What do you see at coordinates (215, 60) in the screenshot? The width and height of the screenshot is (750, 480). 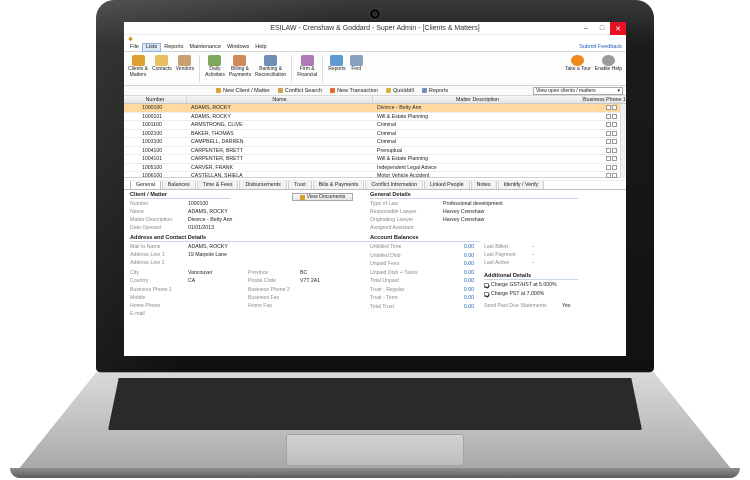 I see `daily-activities-icon` at bounding box center [215, 60].